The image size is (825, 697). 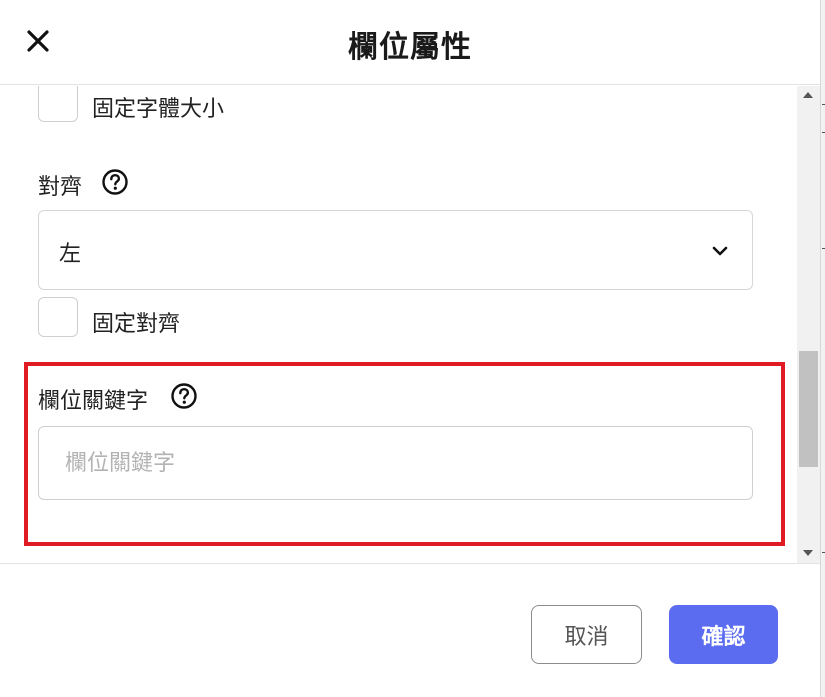 What do you see at coordinates (395, 463) in the screenshot?
I see `field-keyword-input` at bounding box center [395, 463].